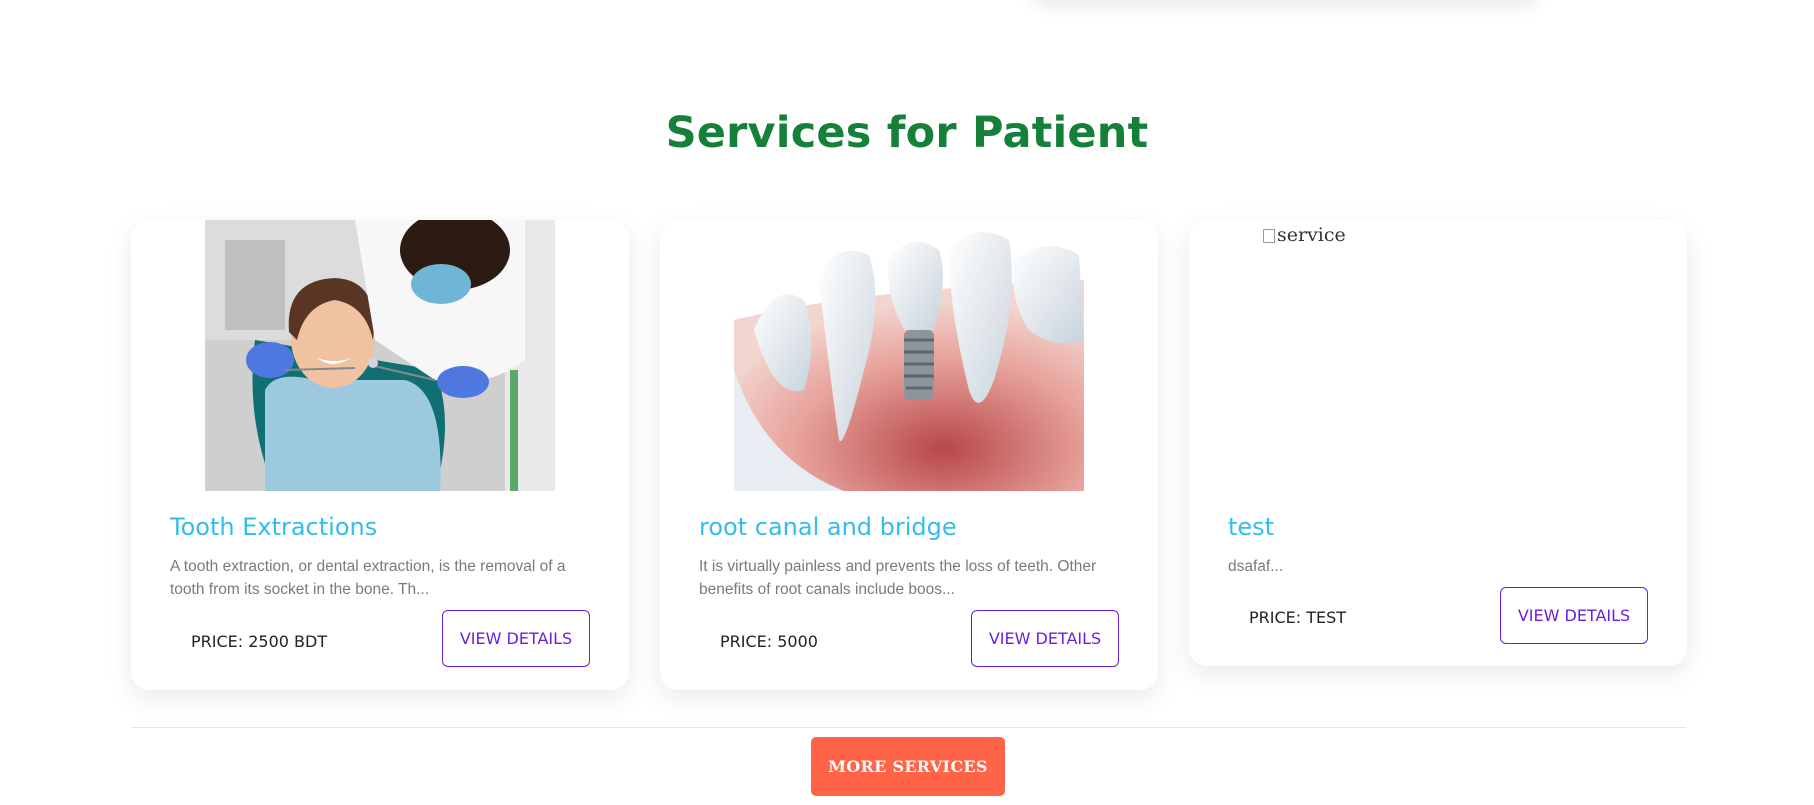  What do you see at coordinates (908, 727) in the screenshot?
I see `section-divider` at bounding box center [908, 727].